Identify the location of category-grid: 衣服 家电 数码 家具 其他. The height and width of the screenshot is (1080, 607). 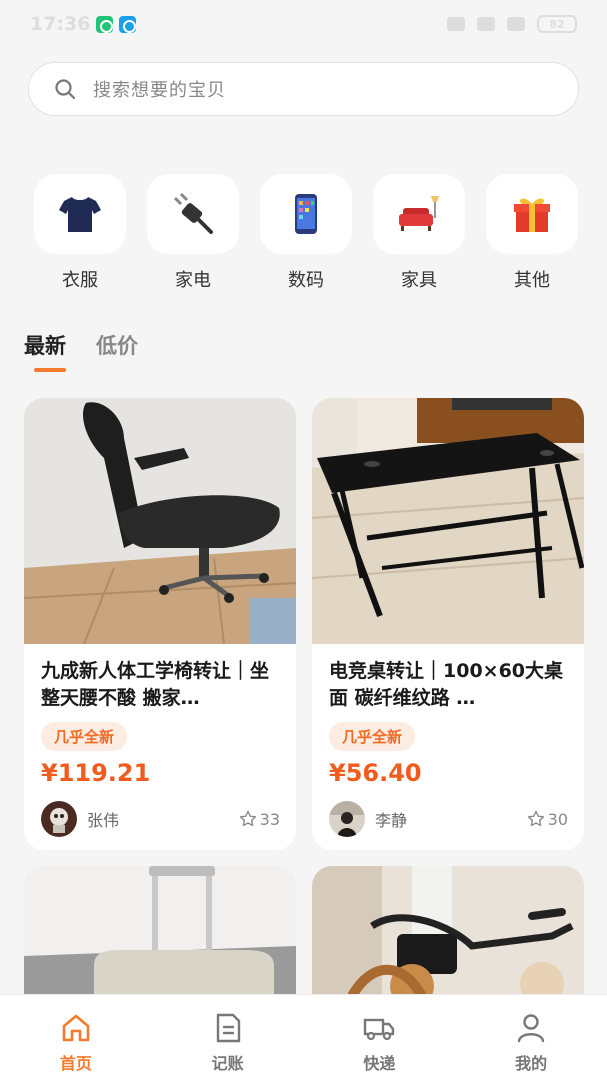
(303, 234).